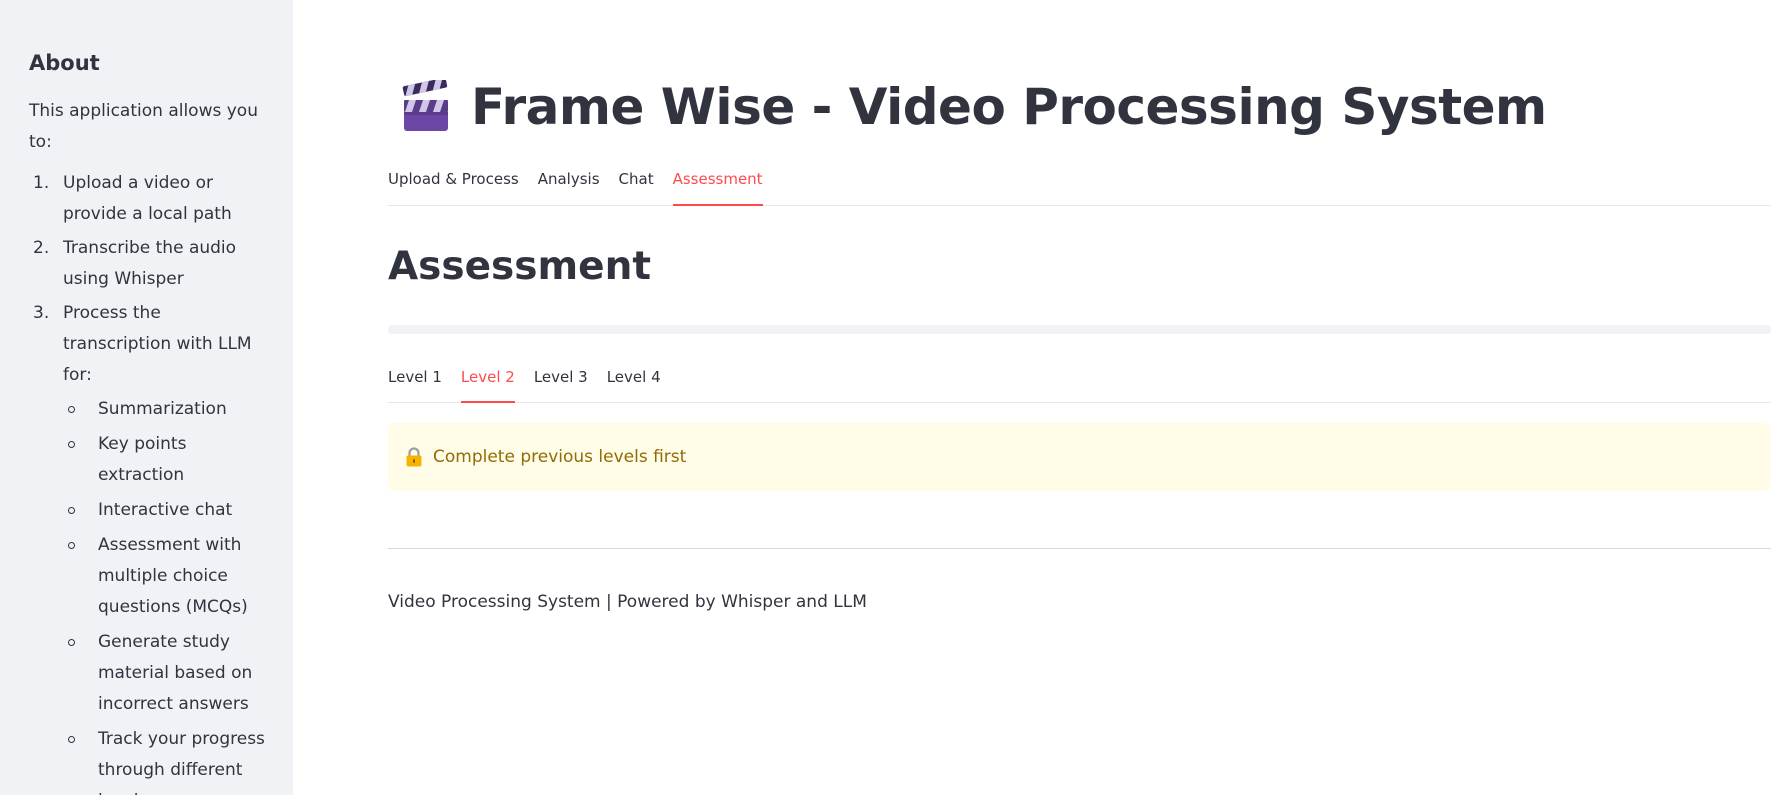 The image size is (1771, 795). Describe the element at coordinates (166, 460) in the screenshot. I see `feature-item: Key points extraction` at that location.